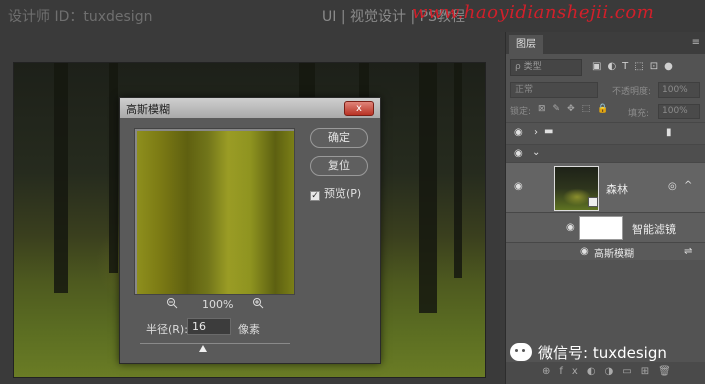 The width and height of the screenshot is (705, 384). I want to click on panel-menu-icon: ≡, so click(696, 42).